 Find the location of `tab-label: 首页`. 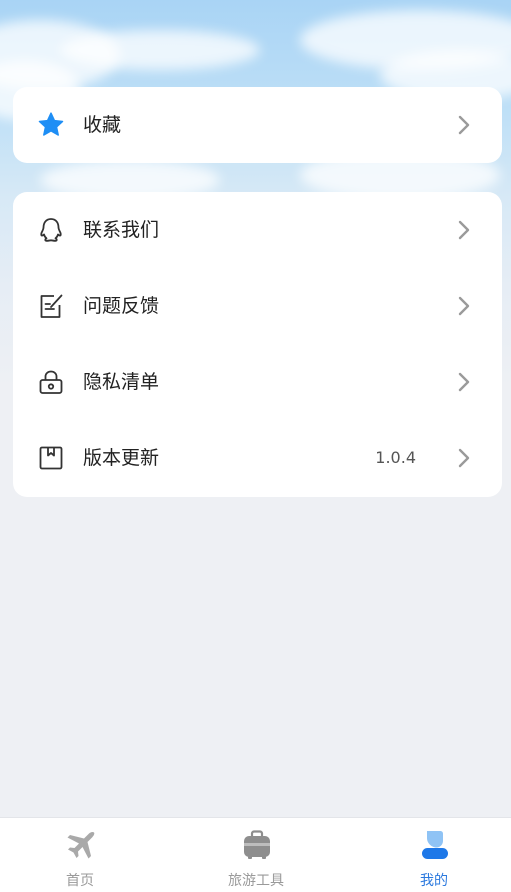

tab-label: 首页 is located at coordinates (80, 881).